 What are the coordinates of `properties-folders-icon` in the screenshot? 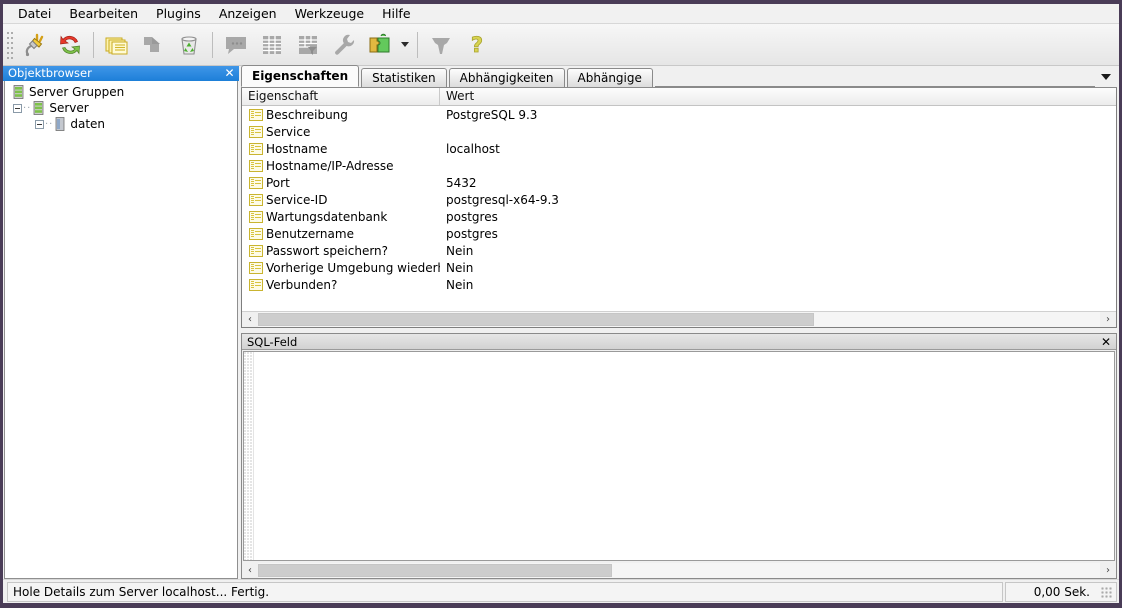 It's located at (116, 45).